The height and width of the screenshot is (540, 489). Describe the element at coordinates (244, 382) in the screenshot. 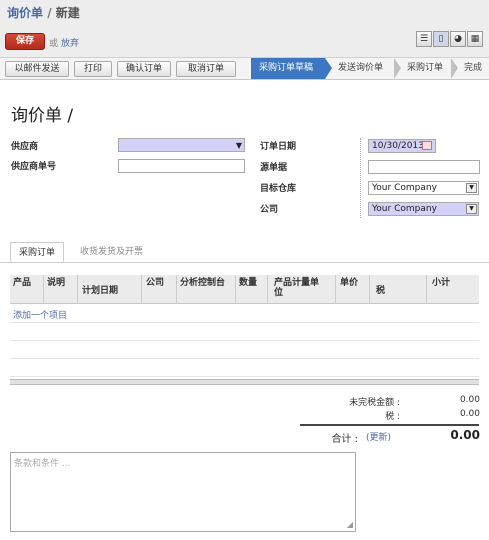

I see `table-footer` at that location.